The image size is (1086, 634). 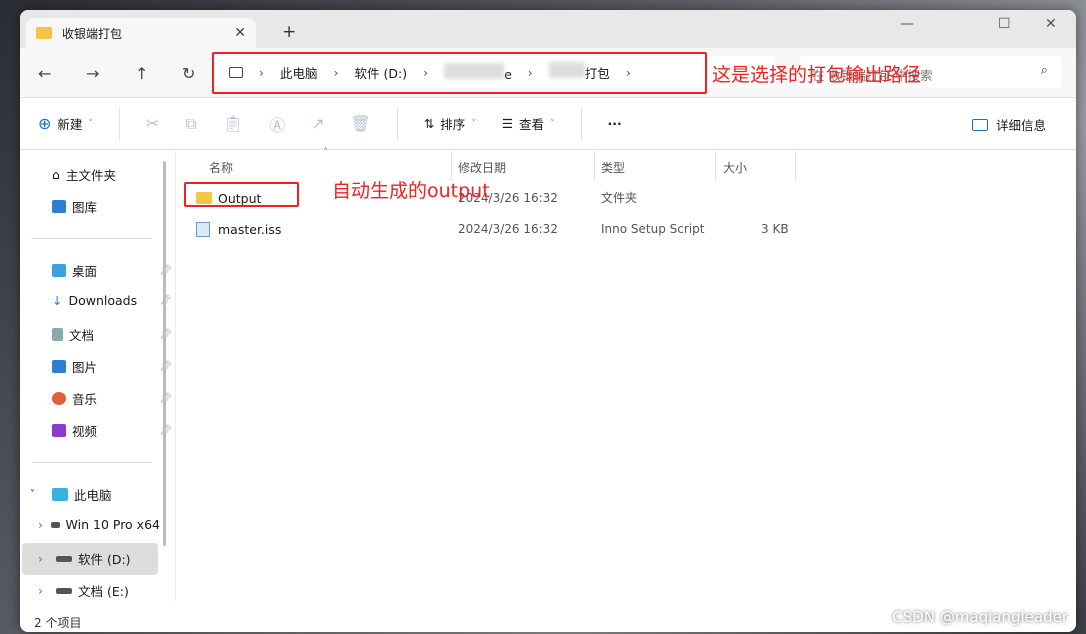 I want to click on rename-icon: Ⓐ, so click(x=277, y=124).